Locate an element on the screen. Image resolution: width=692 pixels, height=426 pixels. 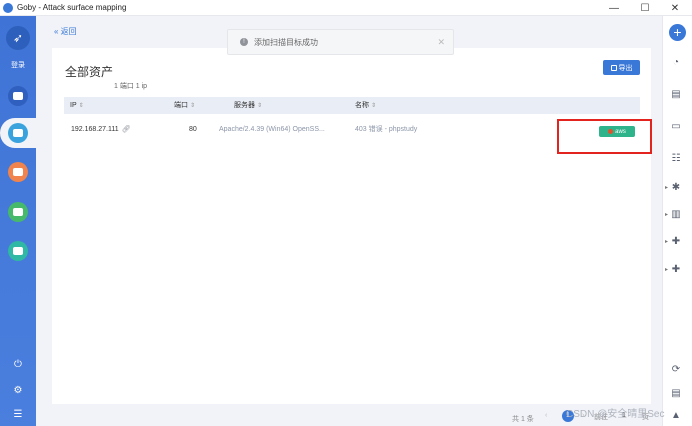
column-port: 端口 ⇕ is located at coordinates (184, 105).